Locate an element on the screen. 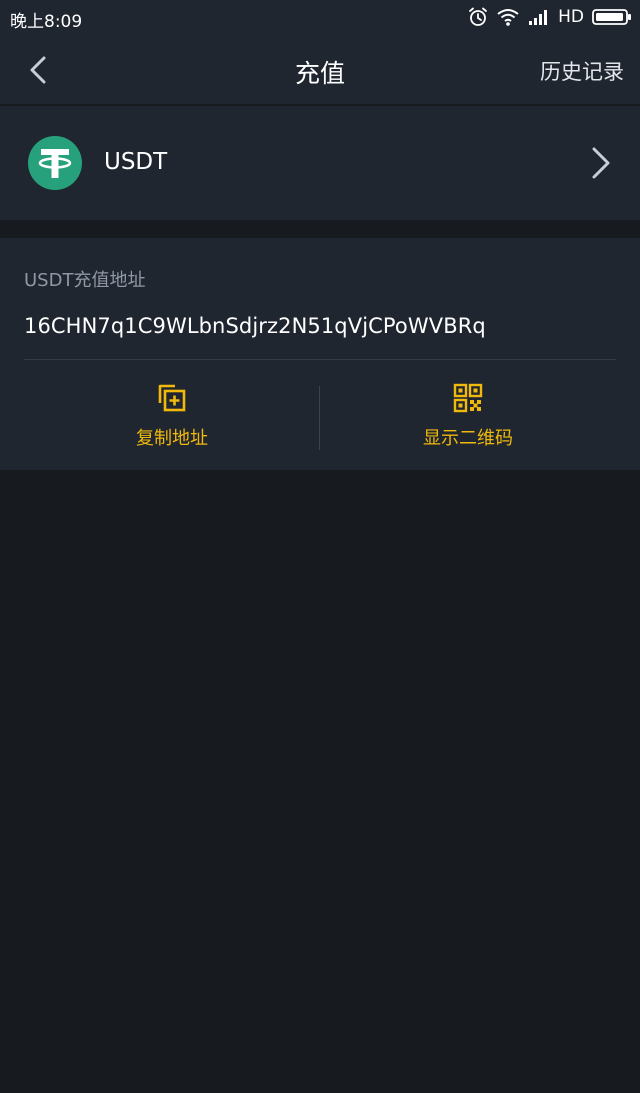 This screenshot has height=1093, width=640. qr-code-icon is located at coordinates (468, 398).